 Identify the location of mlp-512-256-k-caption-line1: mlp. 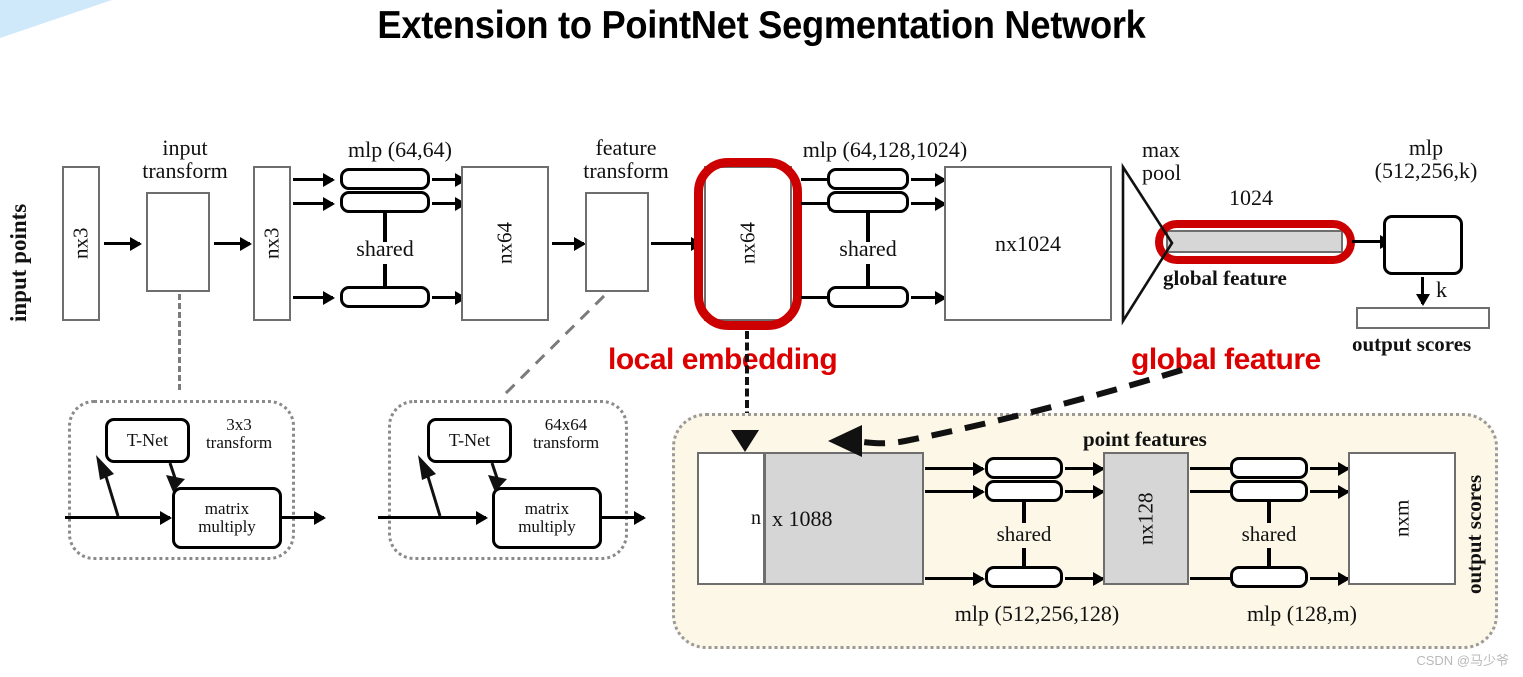
(1426, 147).